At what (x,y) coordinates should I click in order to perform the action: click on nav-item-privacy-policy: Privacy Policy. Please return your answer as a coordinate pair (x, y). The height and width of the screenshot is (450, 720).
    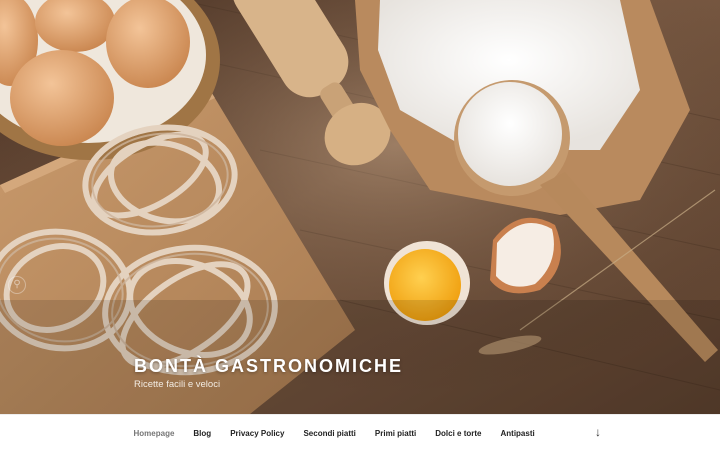
    Looking at the image, I should click on (257, 433).